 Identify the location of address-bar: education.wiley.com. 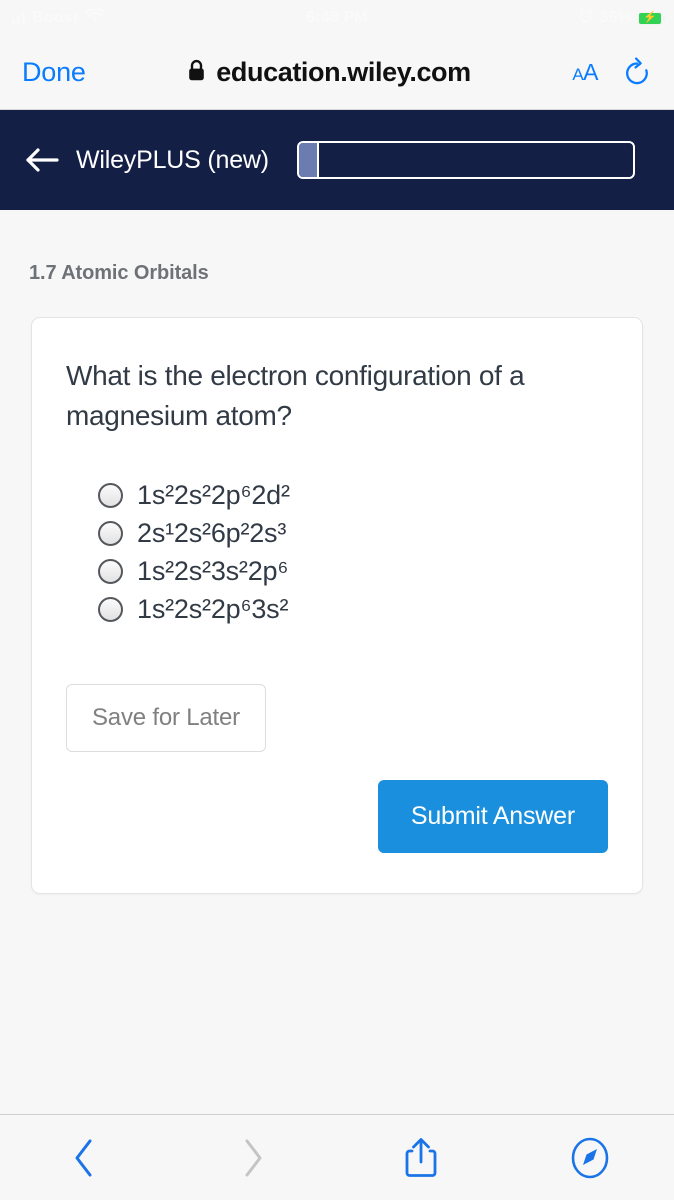
(329, 72).